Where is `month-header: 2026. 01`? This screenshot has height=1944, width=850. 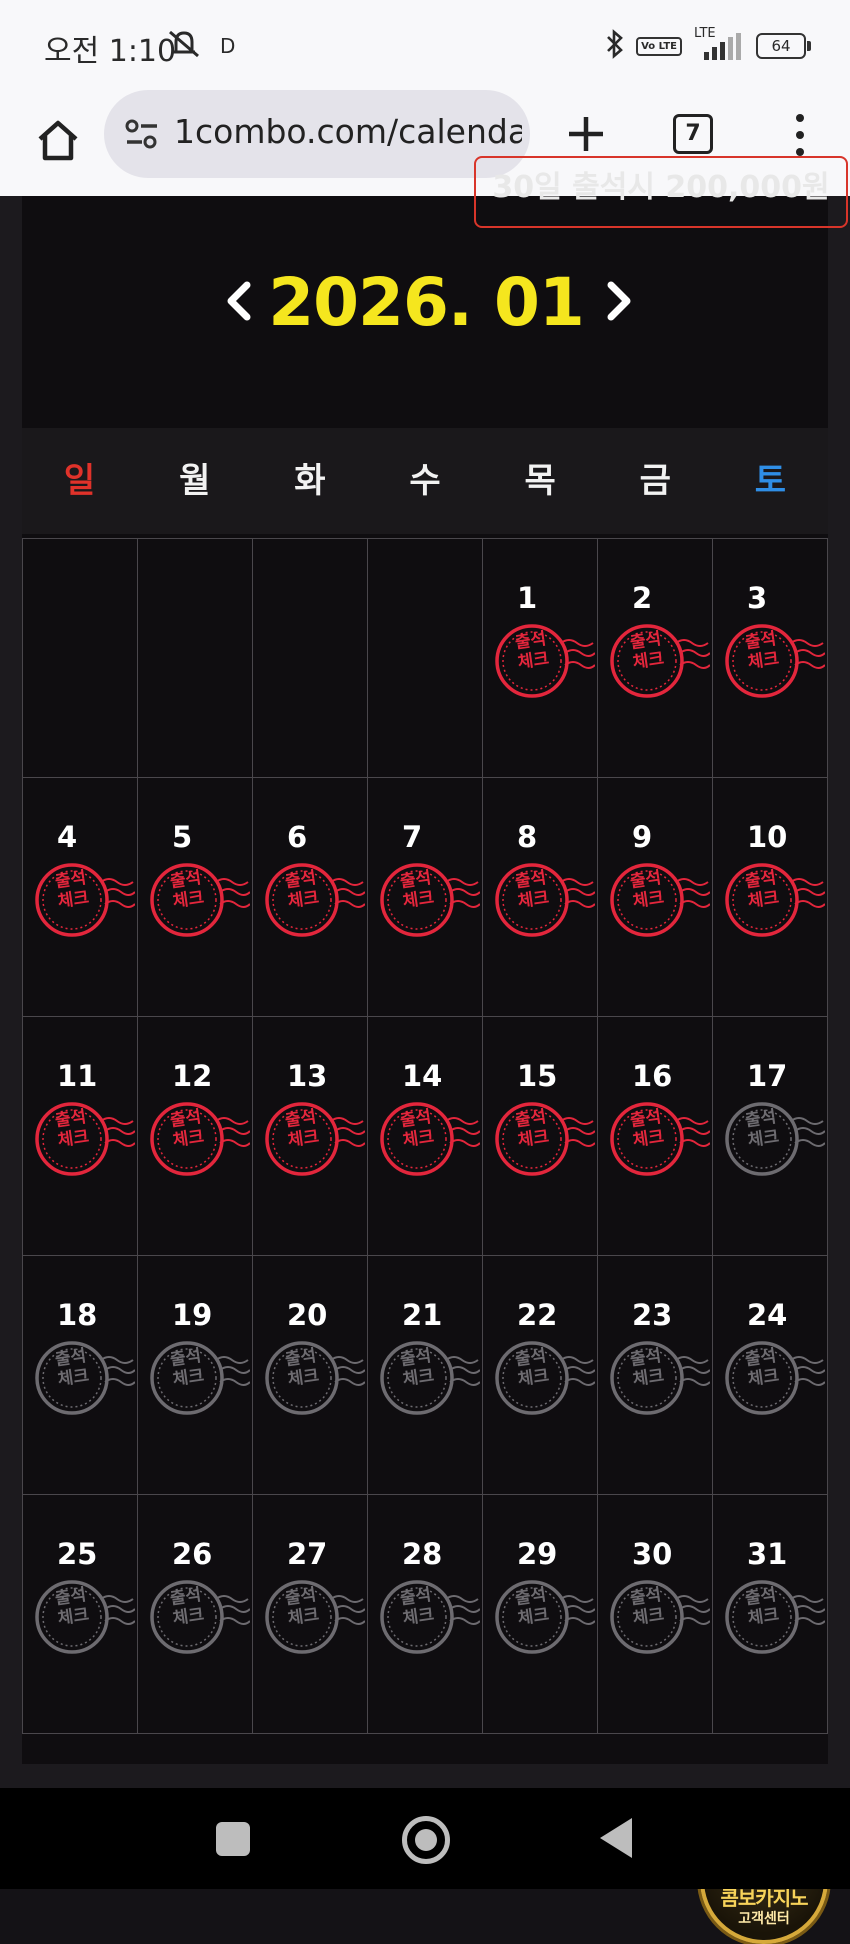
month-header: 2026. 01 is located at coordinates (425, 301).